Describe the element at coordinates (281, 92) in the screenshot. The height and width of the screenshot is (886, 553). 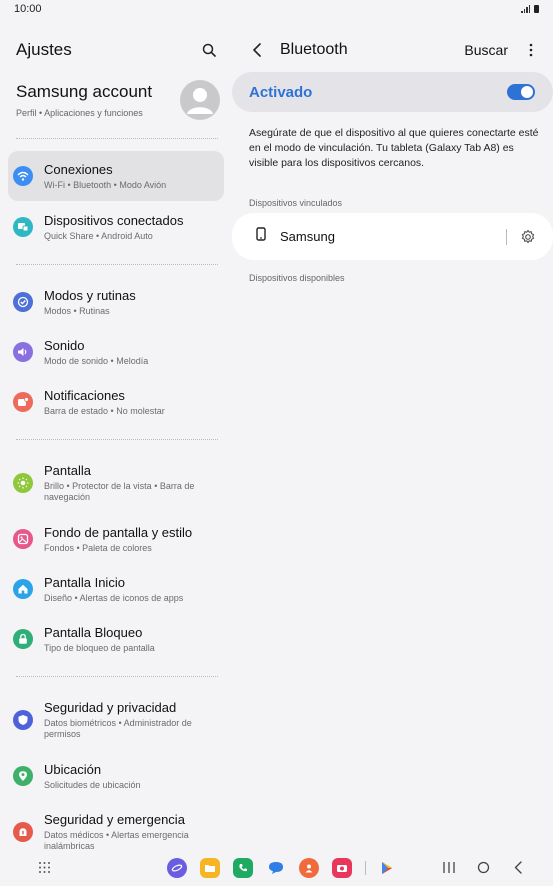
I see `activated-label: Activado` at that location.